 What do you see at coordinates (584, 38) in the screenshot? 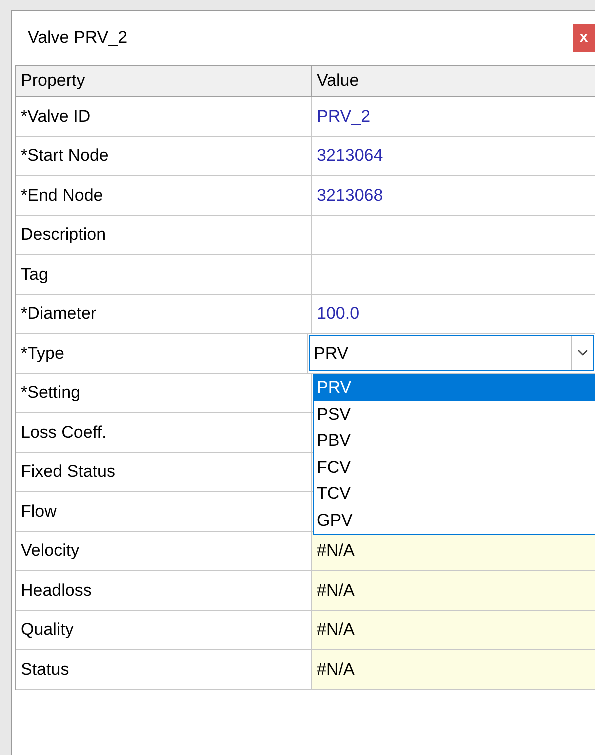
I see `close-button: x` at bounding box center [584, 38].